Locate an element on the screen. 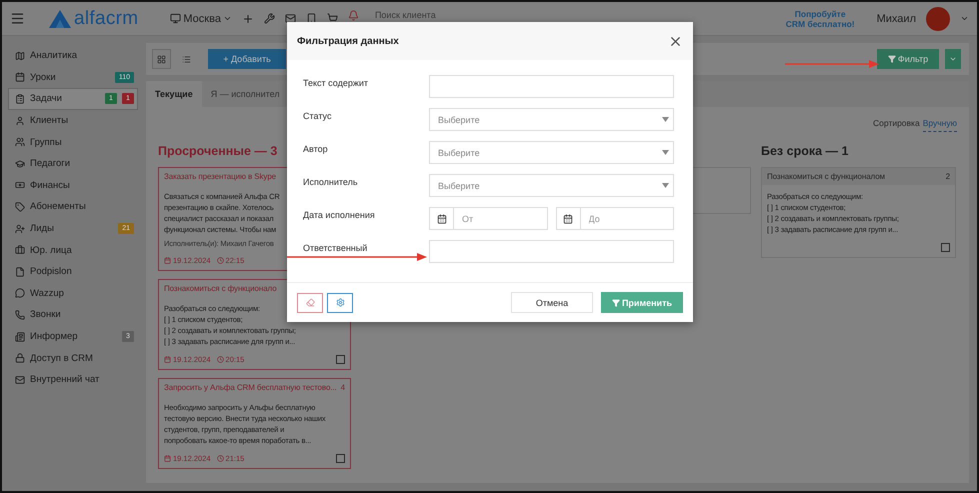 This screenshot has width=979, height=493. sidebar-item: Группы is located at coordinates (73, 142).